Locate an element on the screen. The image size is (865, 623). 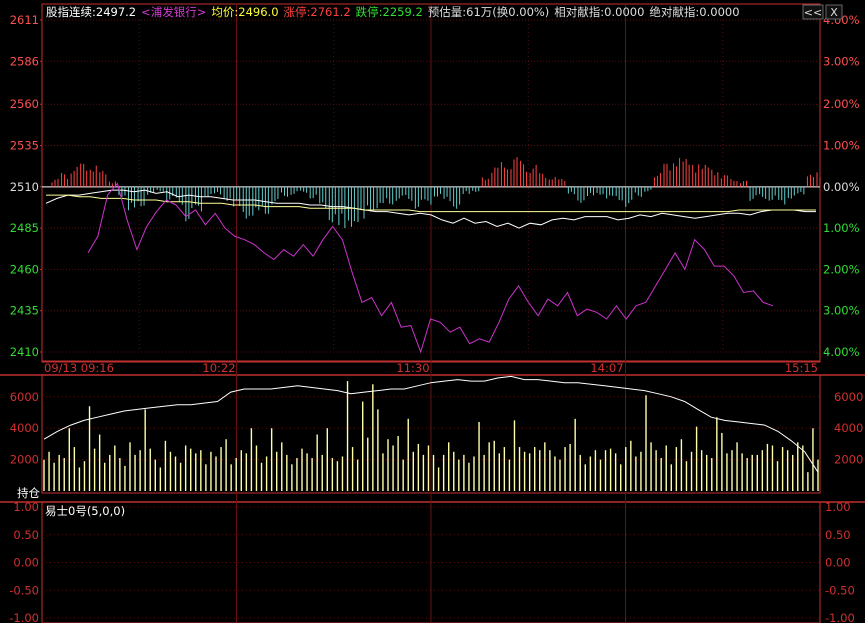
price-tick-label: 2586 is located at coordinates (24, 61).